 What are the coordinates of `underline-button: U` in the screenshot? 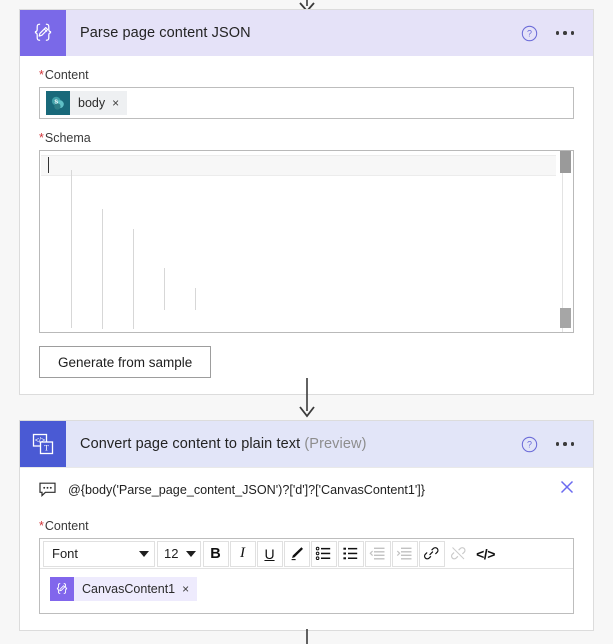 It's located at (269, 553).